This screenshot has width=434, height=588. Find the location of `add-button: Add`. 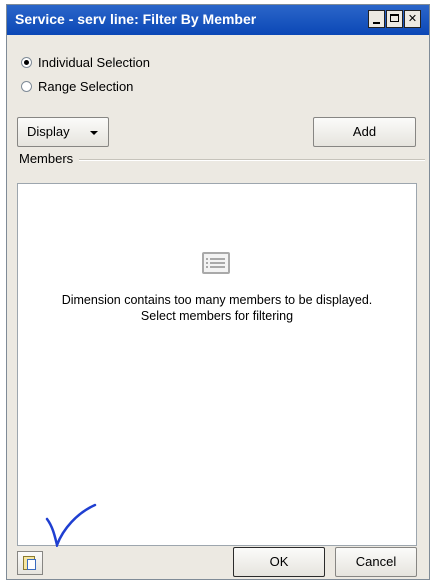

add-button: Add is located at coordinates (364, 132).